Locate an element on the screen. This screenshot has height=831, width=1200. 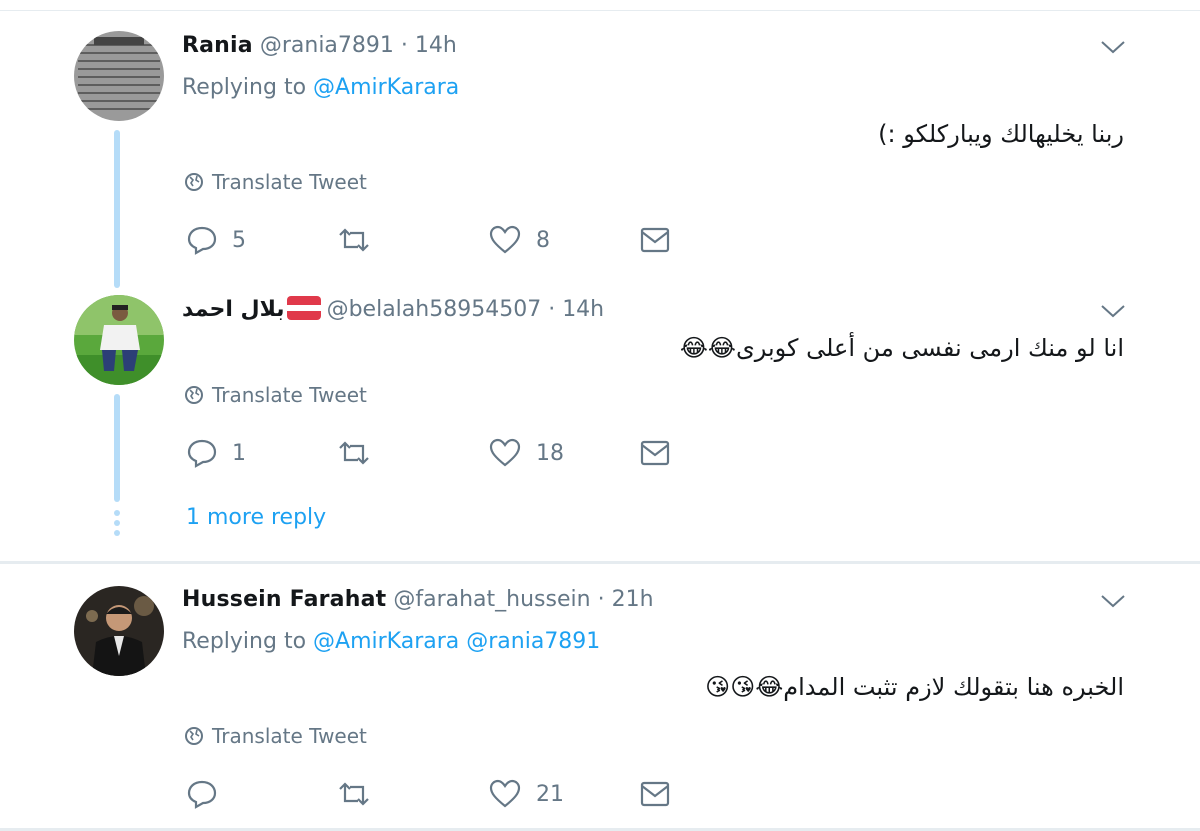
flag-icon is located at coordinates (303, 308).